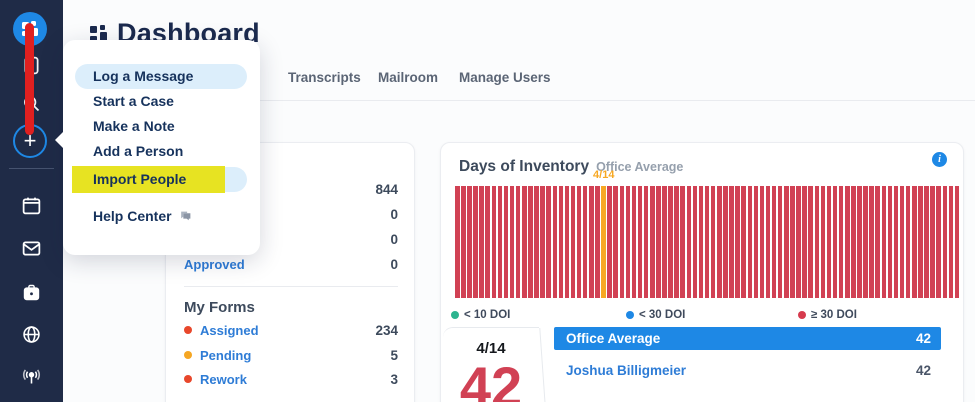  I want to click on roster-name-link: Joshua Billigmeier, so click(626, 370).